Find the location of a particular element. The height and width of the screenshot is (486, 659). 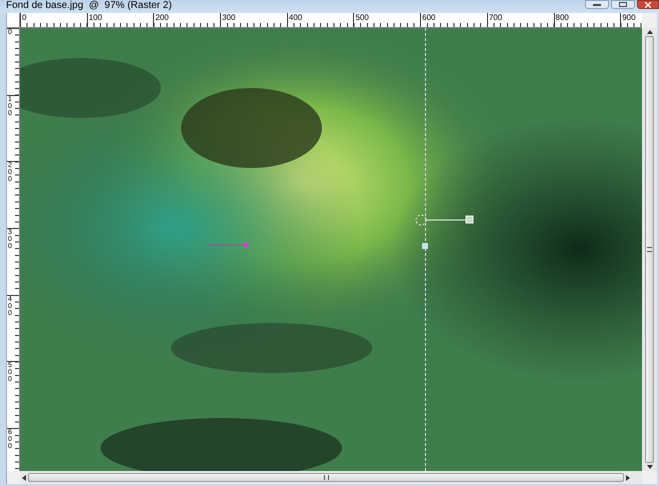

ruler-label: 800 is located at coordinates (562, 17).